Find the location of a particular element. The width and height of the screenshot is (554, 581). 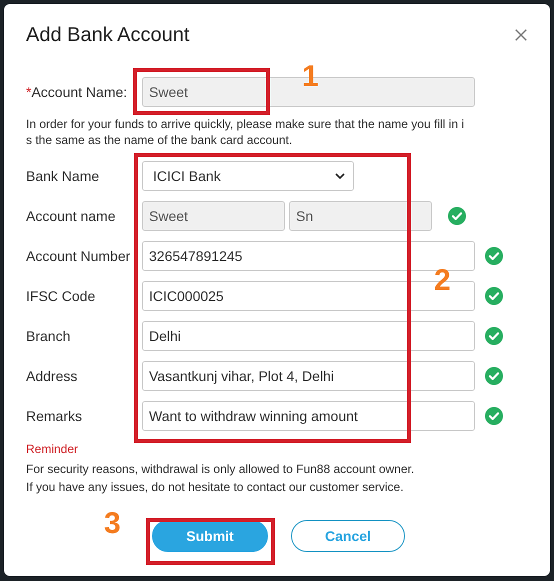

dropdown: ICICI Bank is located at coordinates (248, 176).